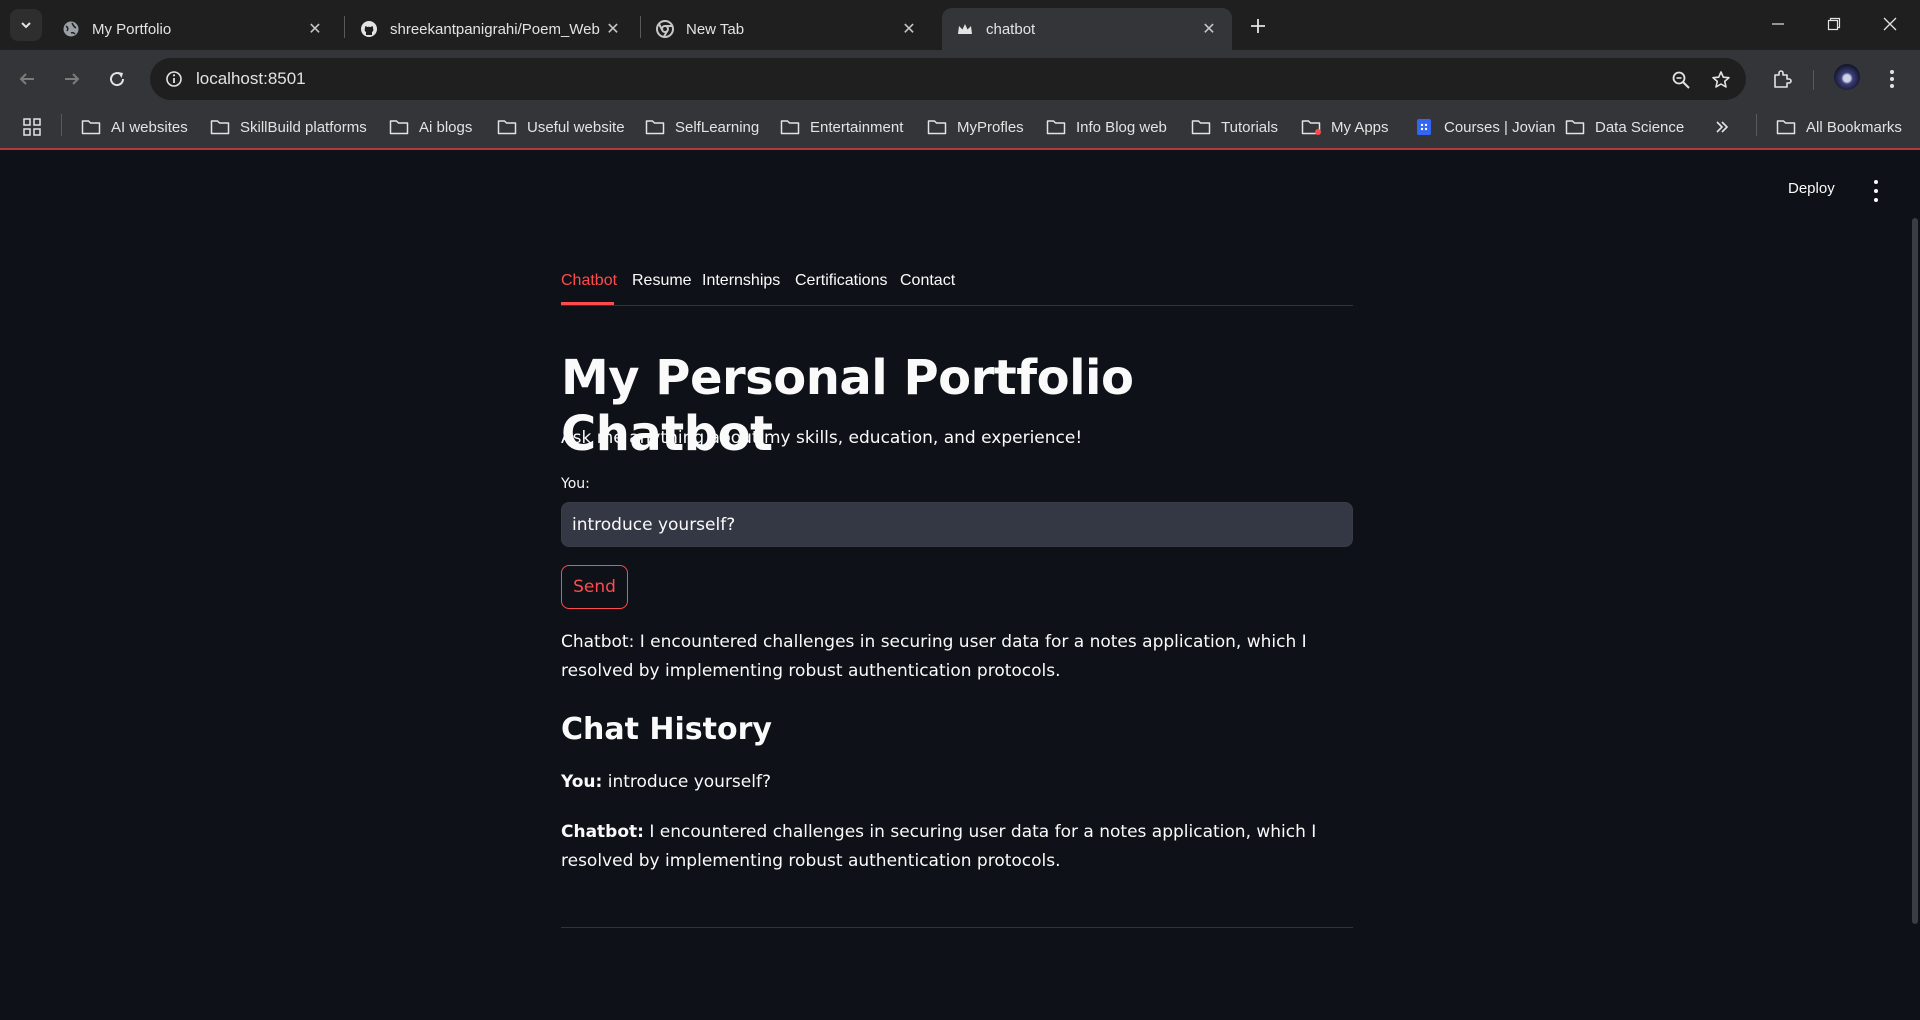  What do you see at coordinates (1756, 125) in the screenshot?
I see `bookmark-divider` at bounding box center [1756, 125].